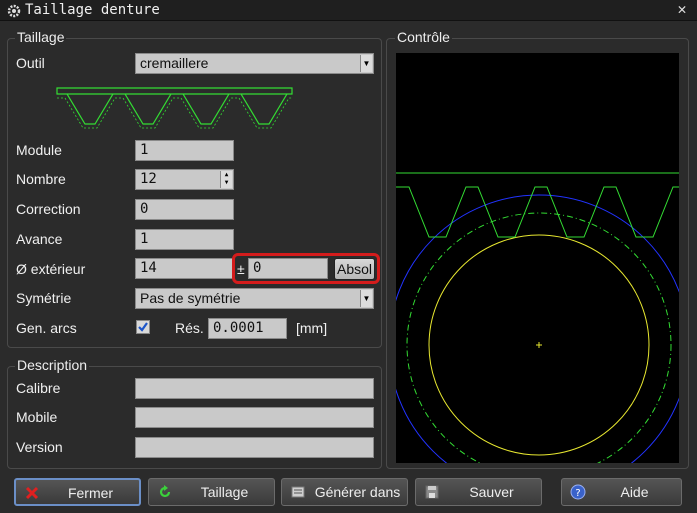 The width and height of the screenshot is (697, 513). Describe the element at coordinates (14, 11) in the screenshot. I see `gear-icon` at that location.